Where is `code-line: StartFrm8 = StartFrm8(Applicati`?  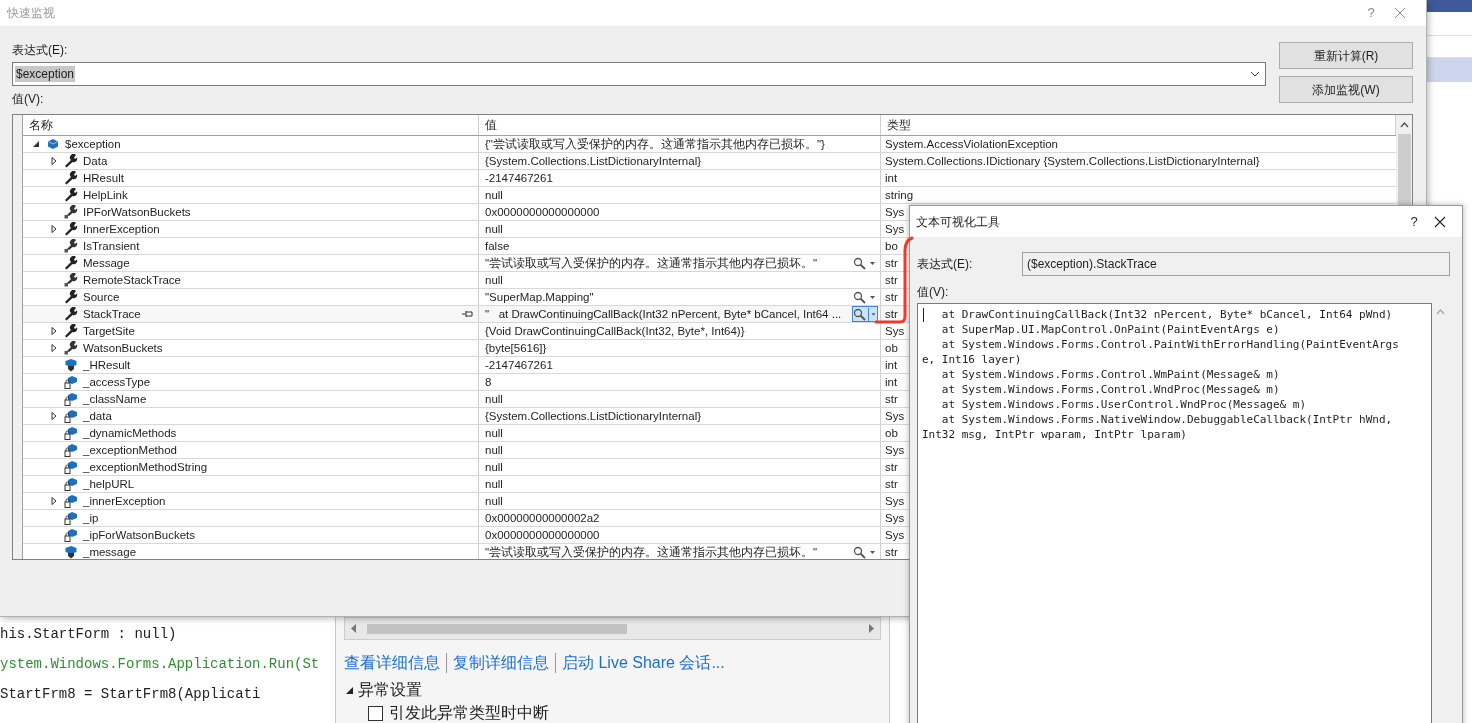 code-line: StartFrm8 = StartFrm8(Applicati is located at coordinates (131, 694).